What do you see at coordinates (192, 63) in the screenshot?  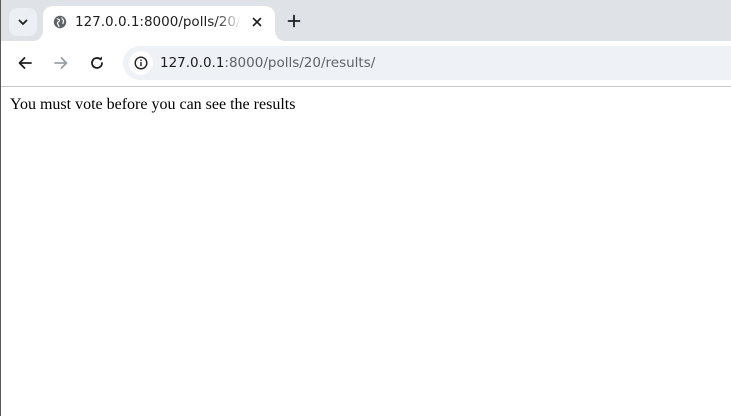 I see `url-host: 127.0.0.1` at bounding box center [192, 63].